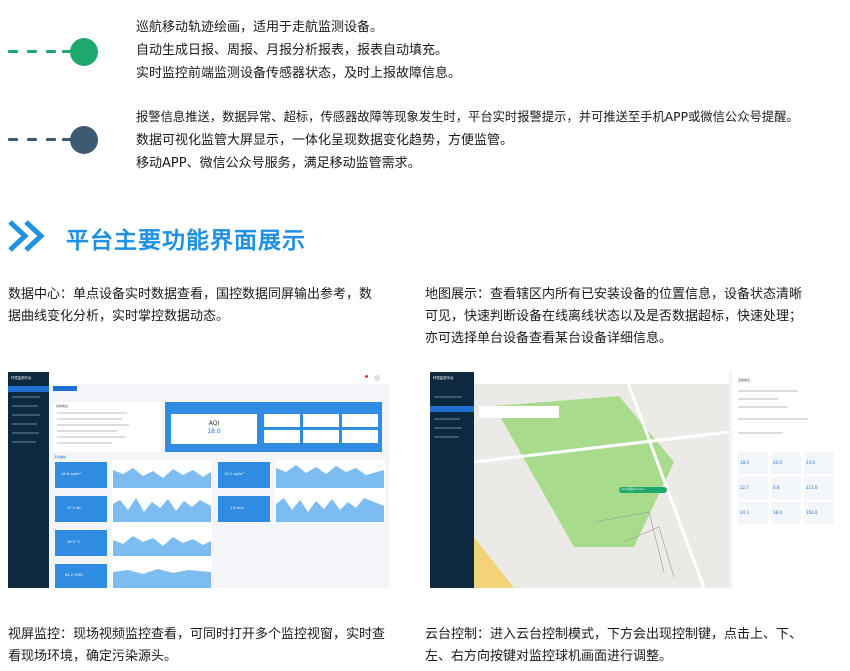 This screenshot has width=850, height=671. I want to click on map-marker-label: xxxx监测点xxxxxx, so click(633, 489).